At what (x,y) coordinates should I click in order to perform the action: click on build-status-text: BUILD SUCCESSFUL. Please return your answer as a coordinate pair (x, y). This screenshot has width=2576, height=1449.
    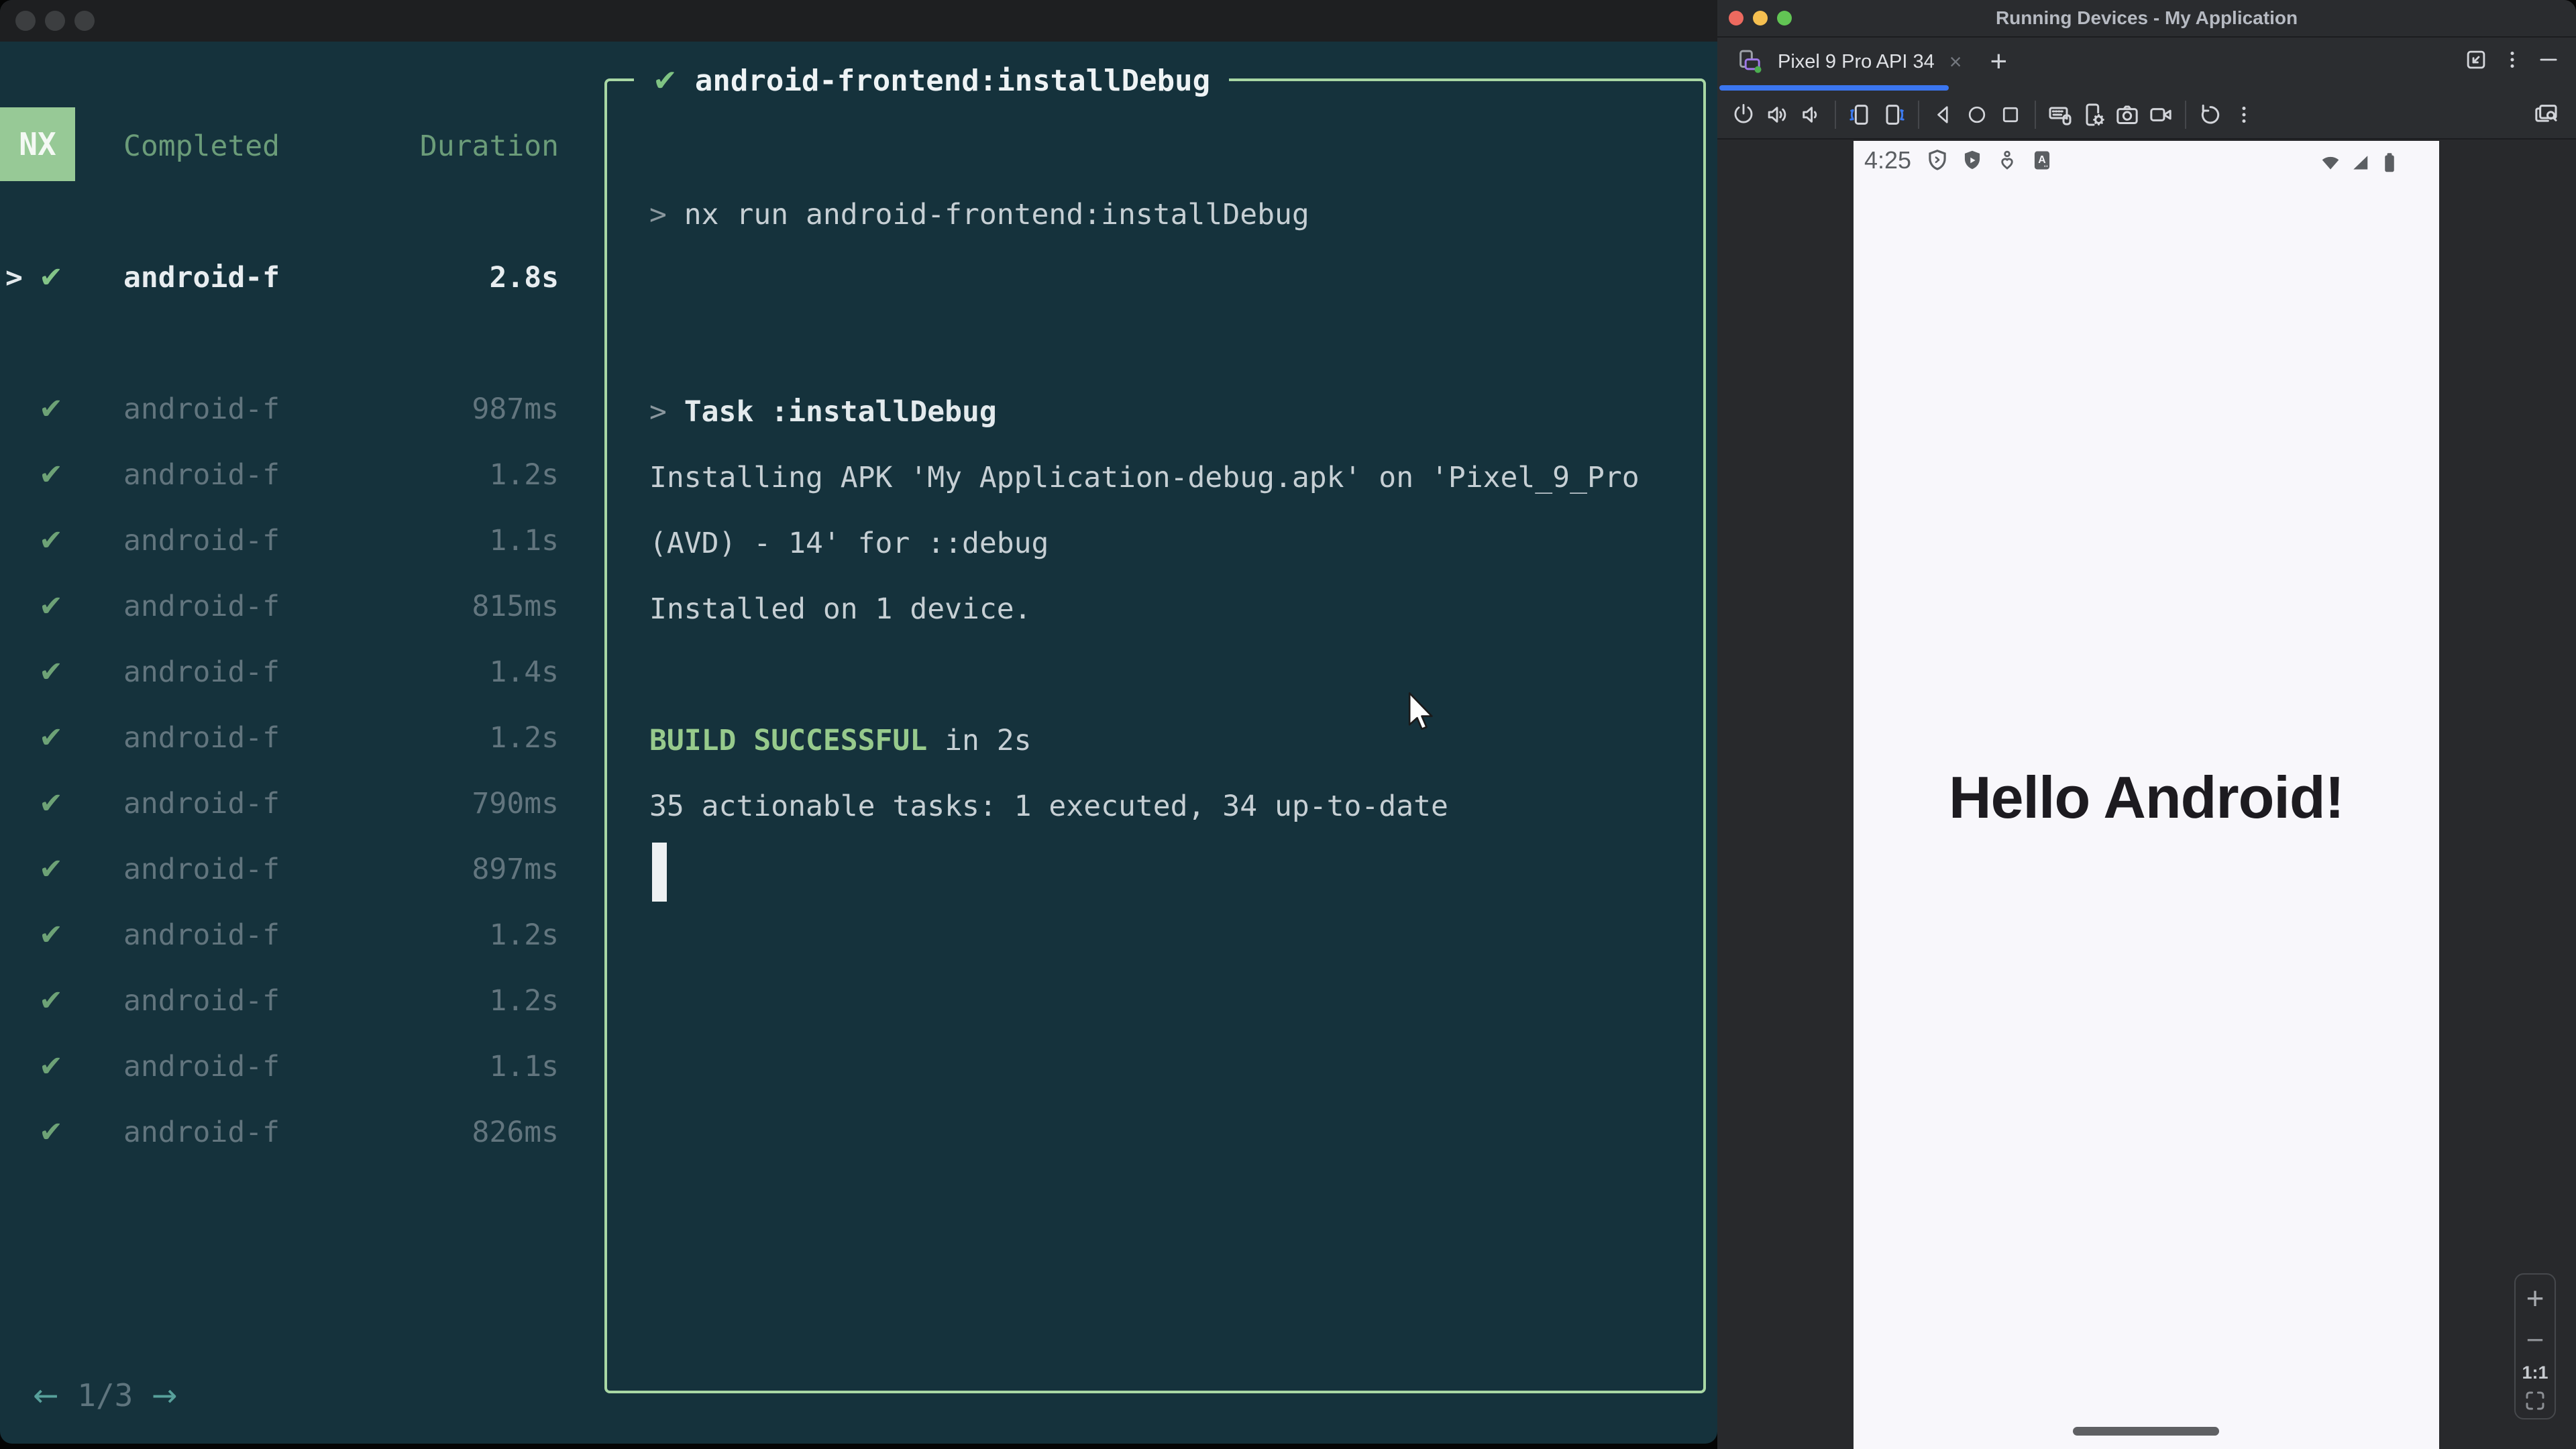
    Looking at the image, I should click on (788, 740).